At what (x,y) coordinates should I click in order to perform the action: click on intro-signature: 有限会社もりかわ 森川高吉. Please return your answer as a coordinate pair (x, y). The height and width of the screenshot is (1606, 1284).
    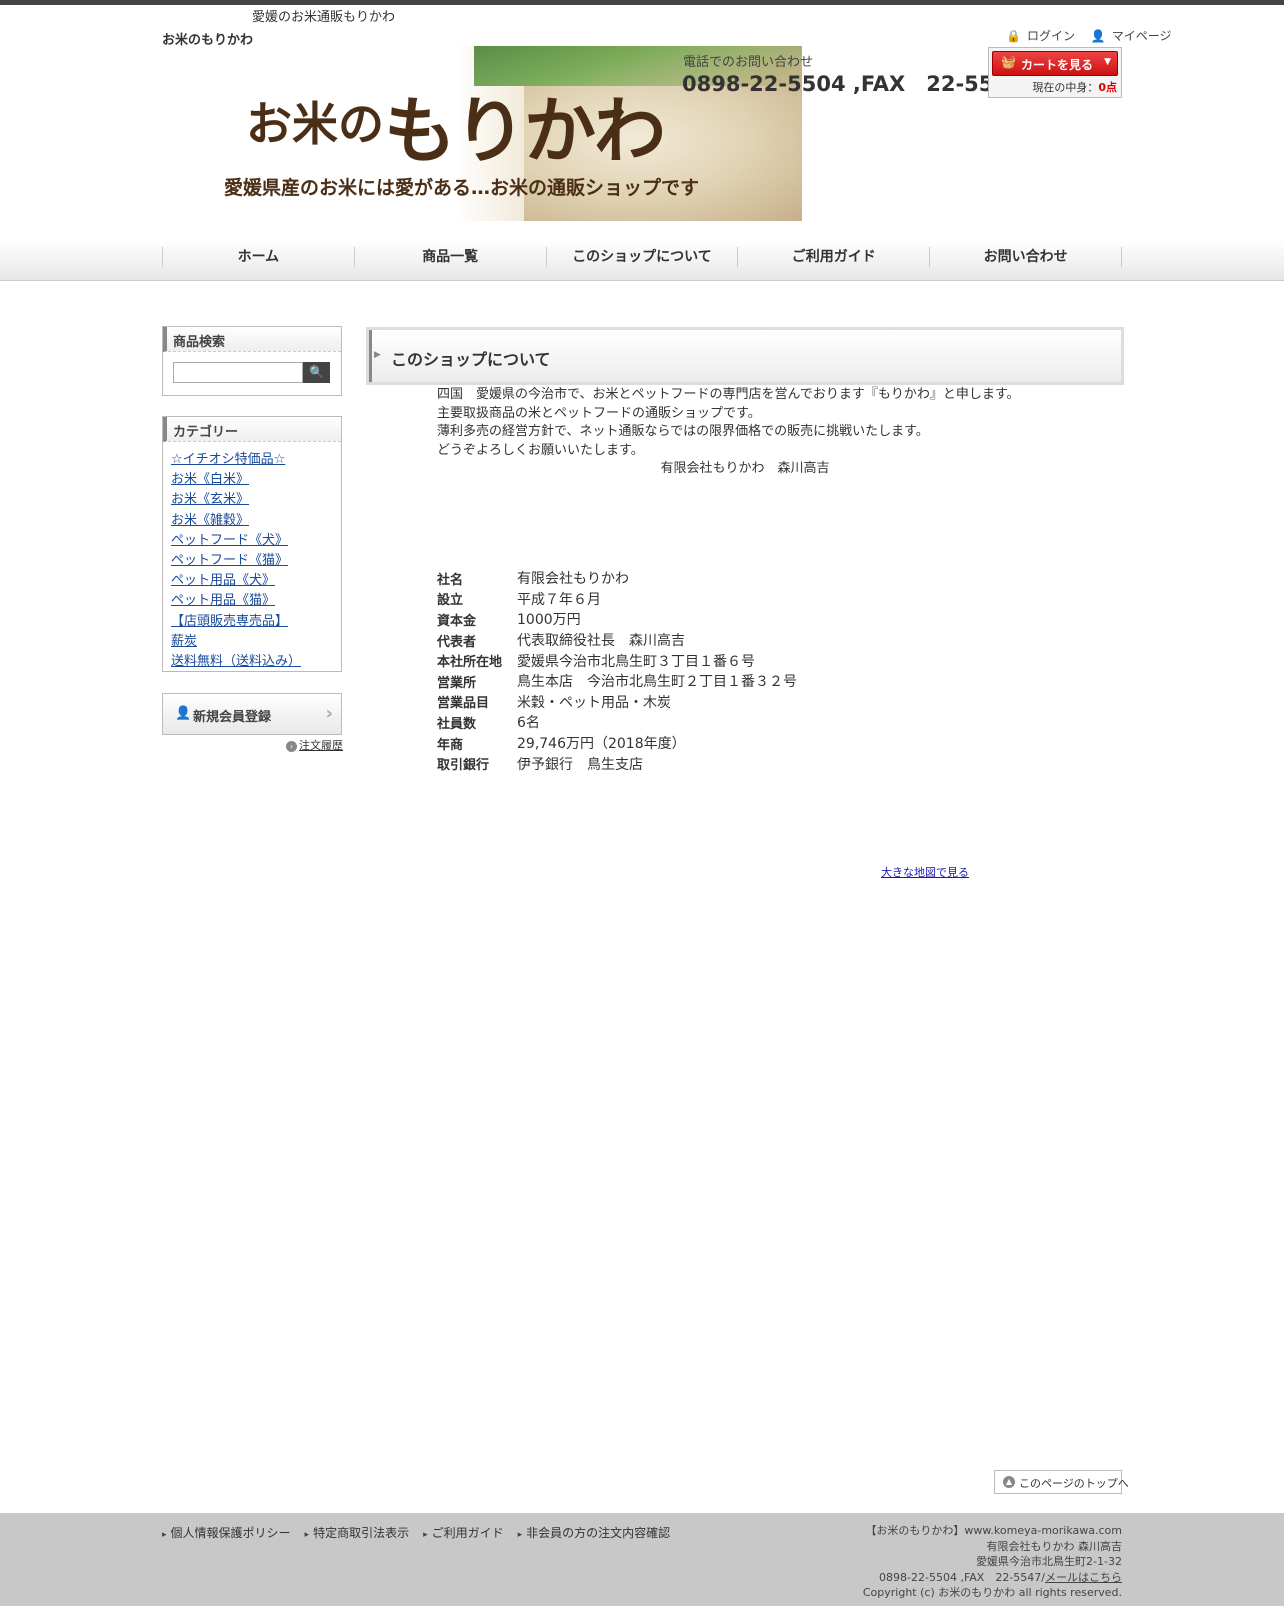
    Looking at the image, I should click on (745, 468).